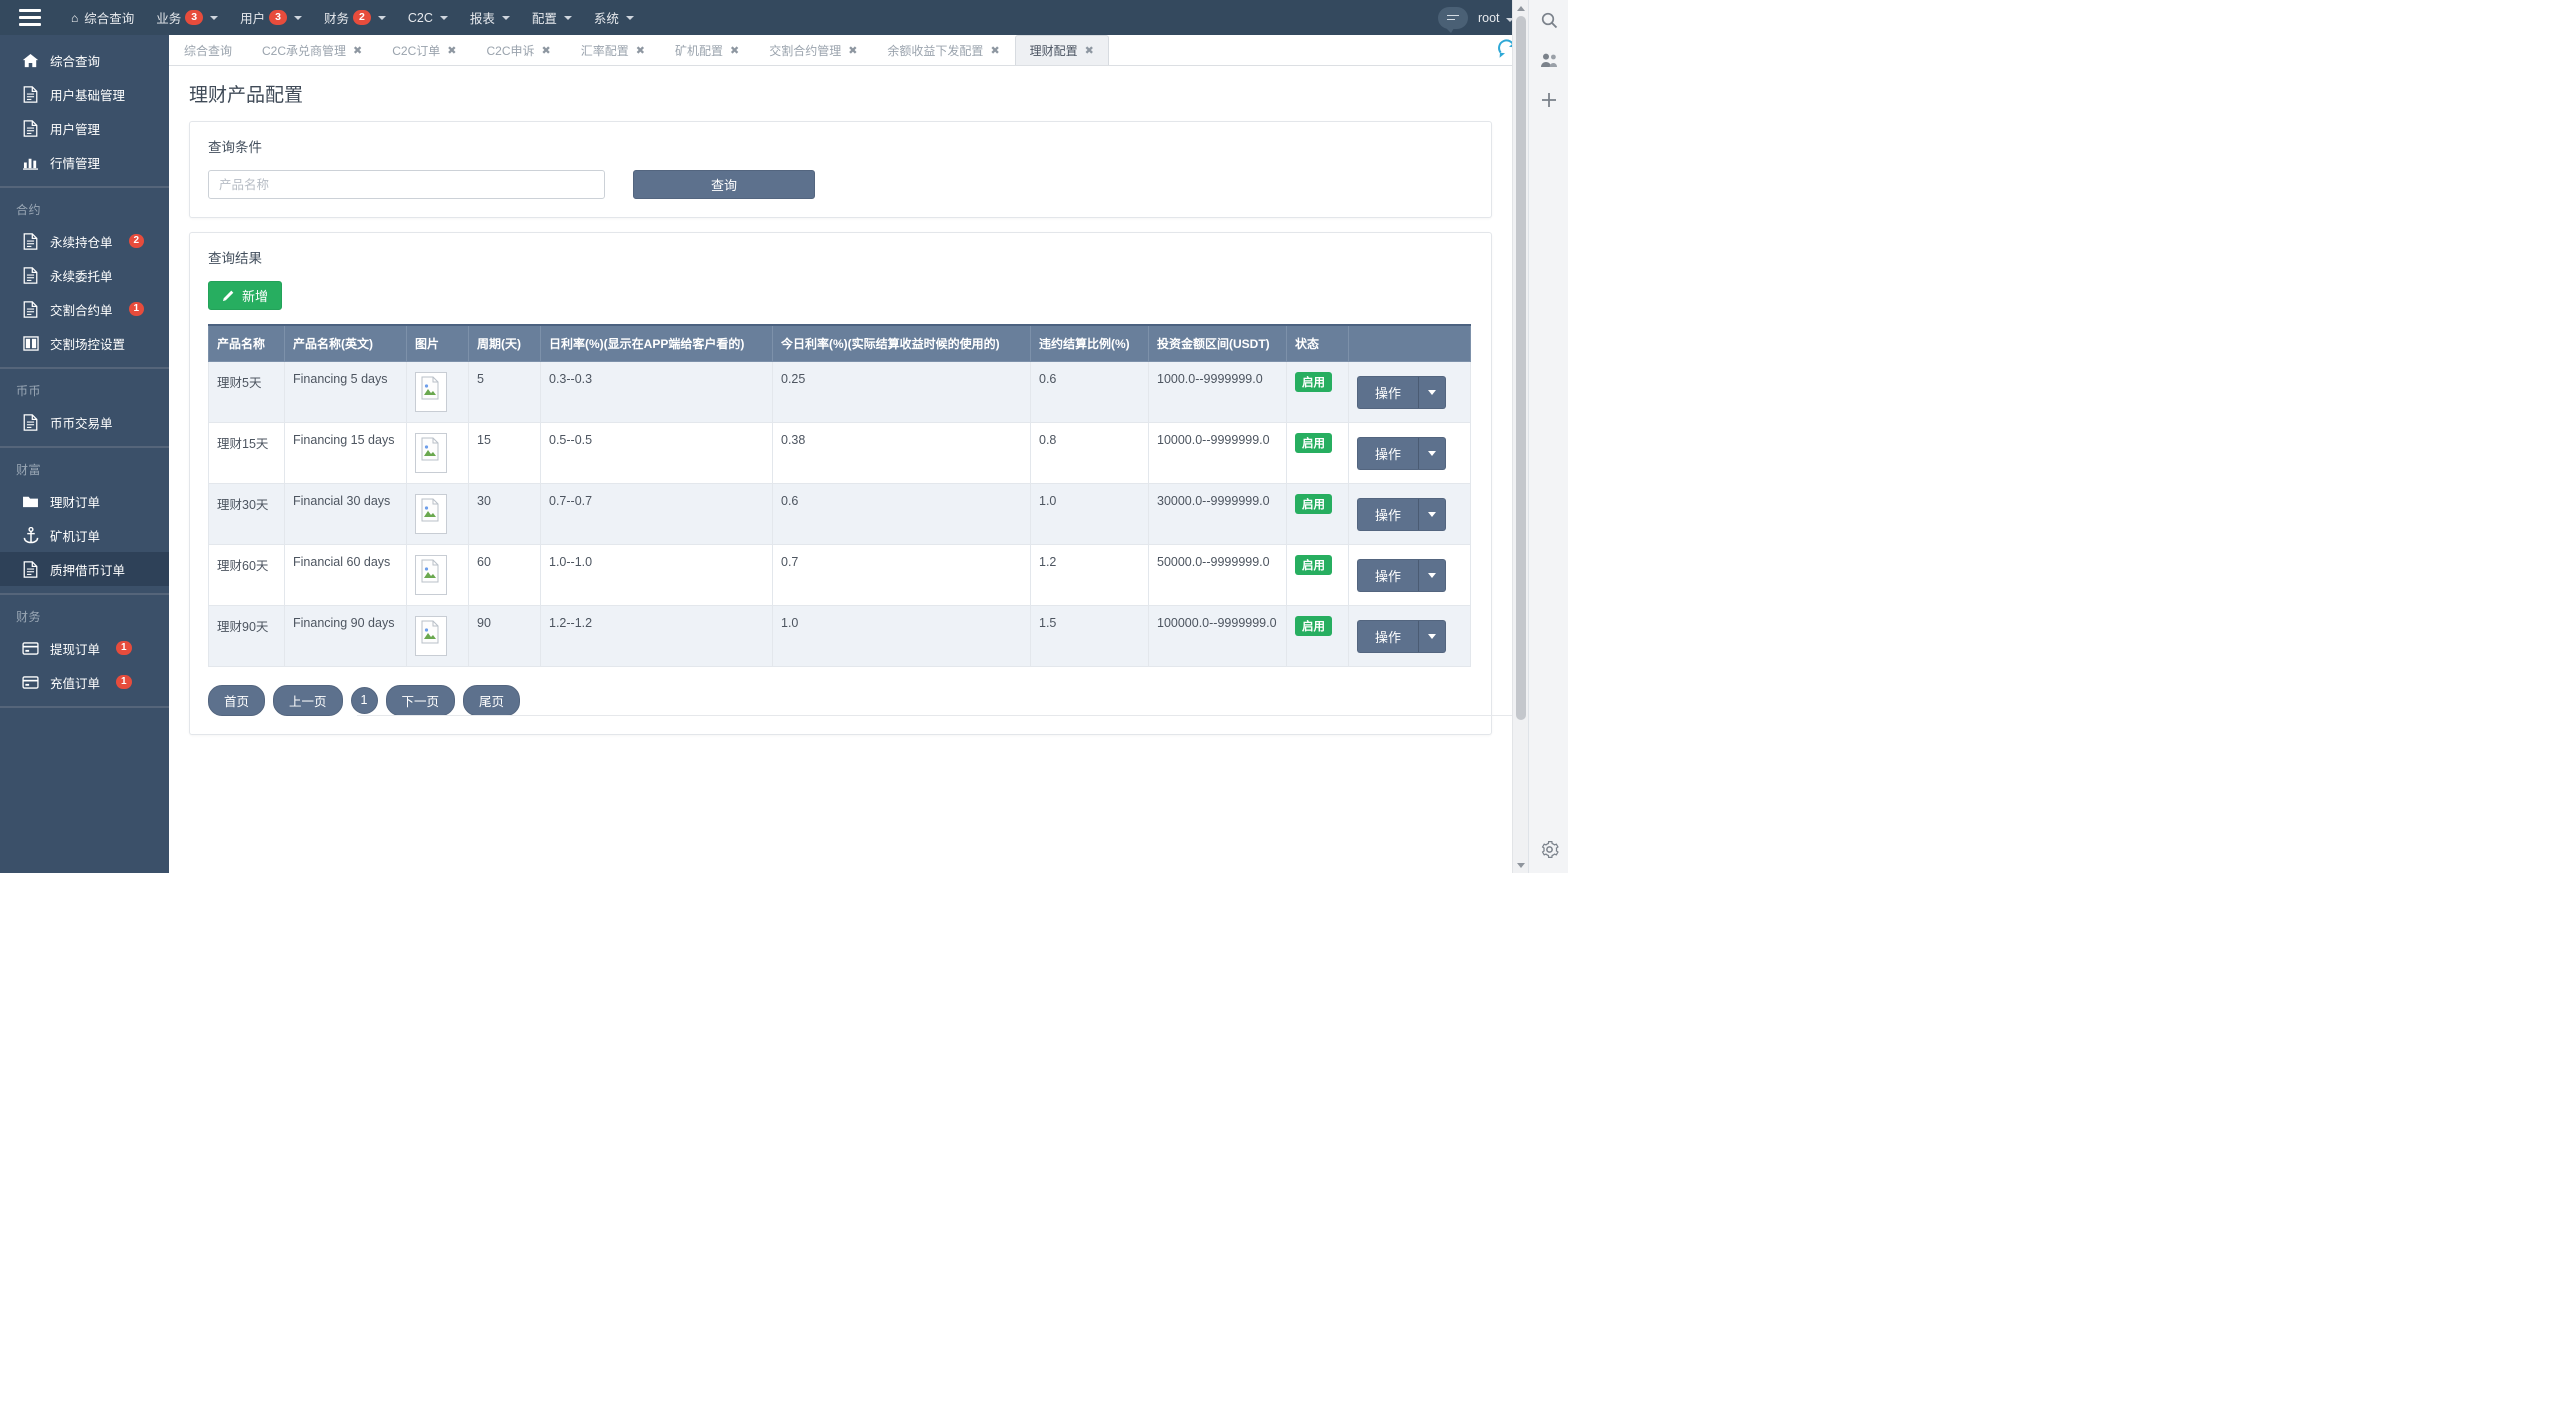  Describe the element at coordinates (355, 17) in the screenshot. I see `nav-item-3: 财务 2` at that location.